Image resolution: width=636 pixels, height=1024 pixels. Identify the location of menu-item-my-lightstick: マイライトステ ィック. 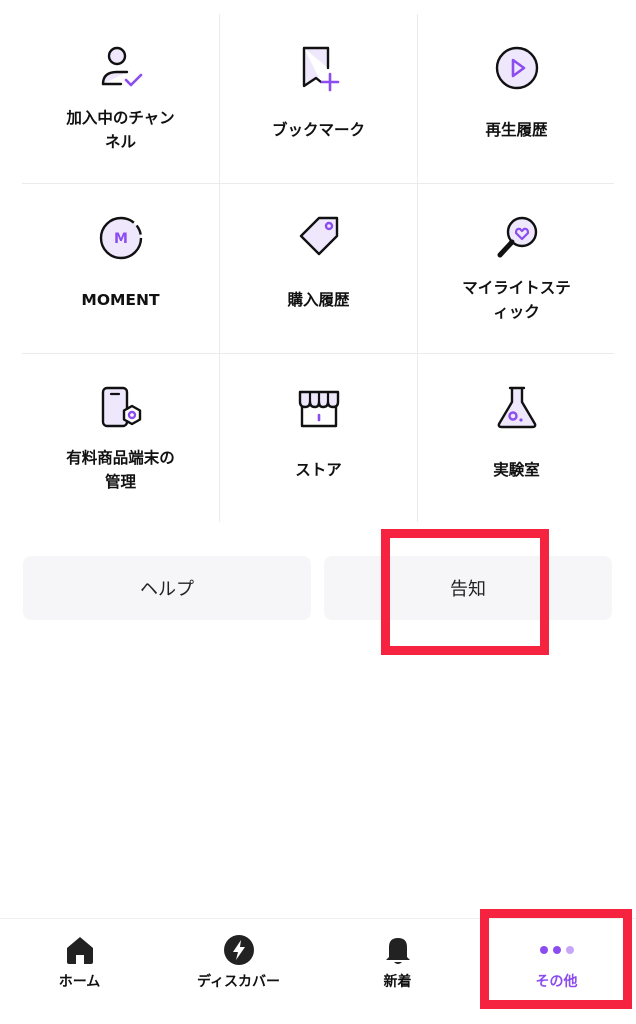
(516, 268).